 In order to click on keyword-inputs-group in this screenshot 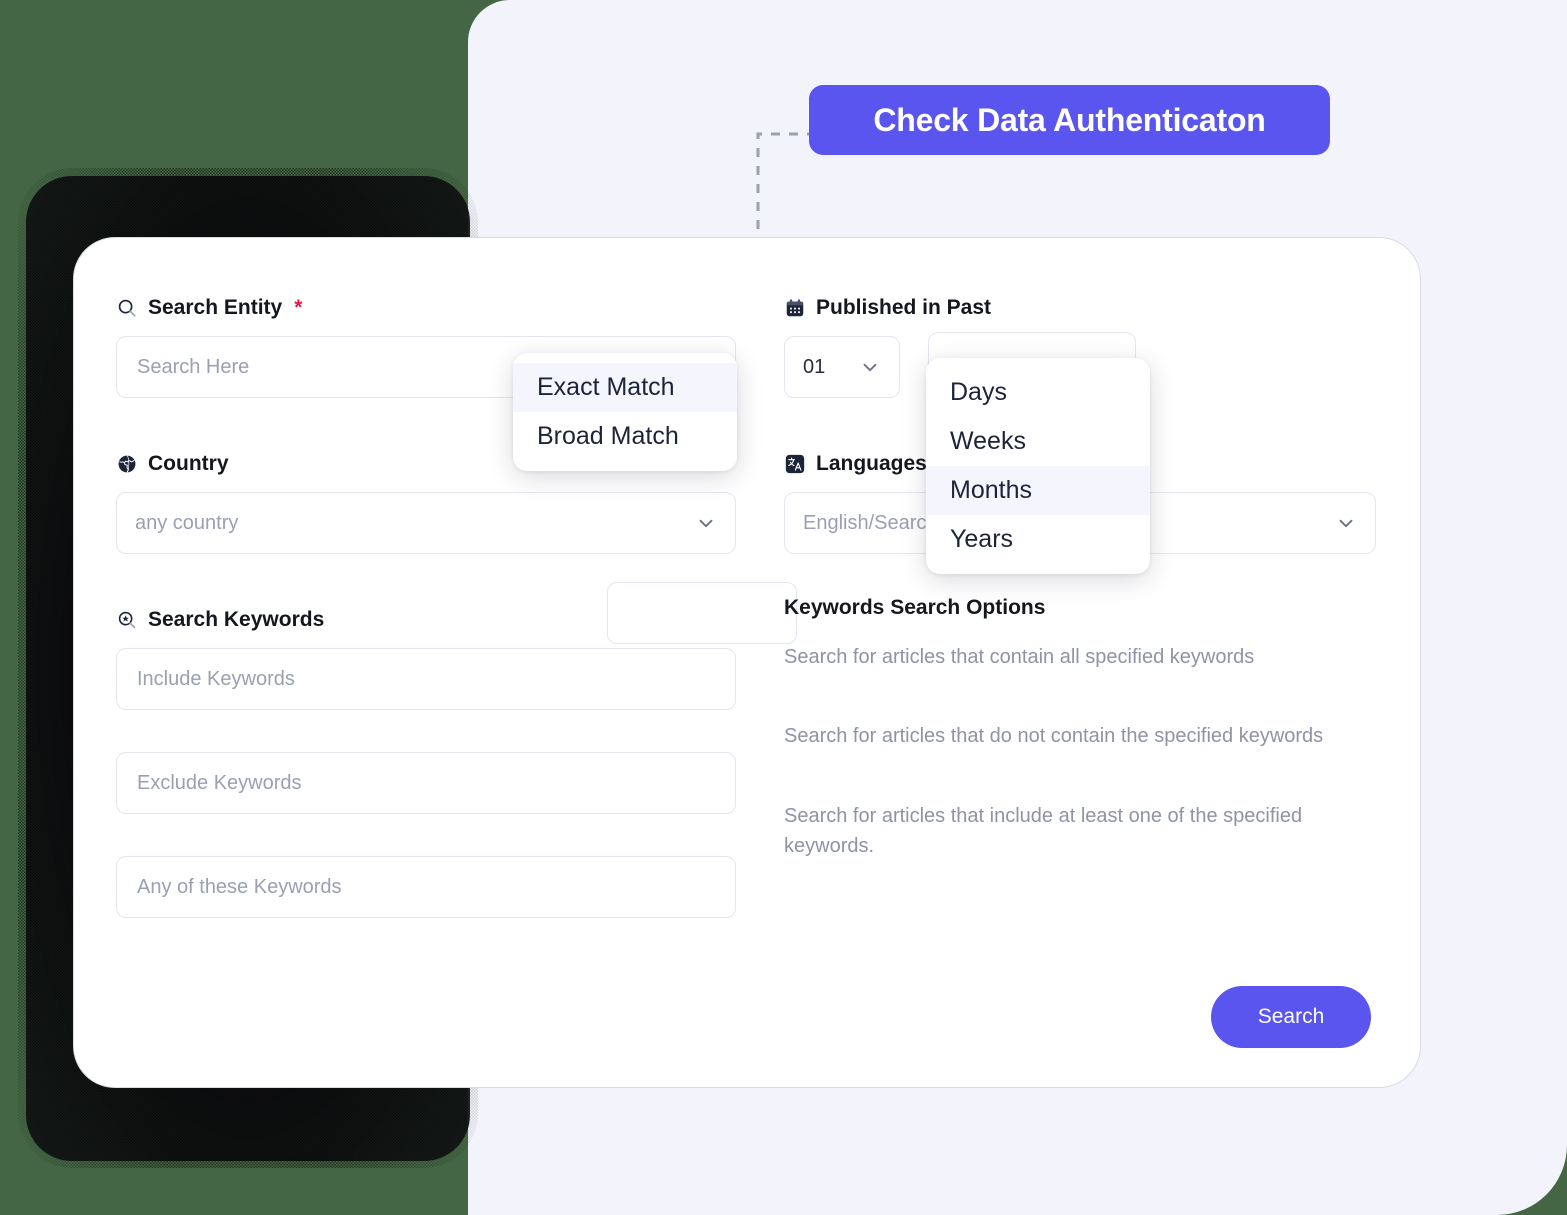, I will do `click(426, 783)`.